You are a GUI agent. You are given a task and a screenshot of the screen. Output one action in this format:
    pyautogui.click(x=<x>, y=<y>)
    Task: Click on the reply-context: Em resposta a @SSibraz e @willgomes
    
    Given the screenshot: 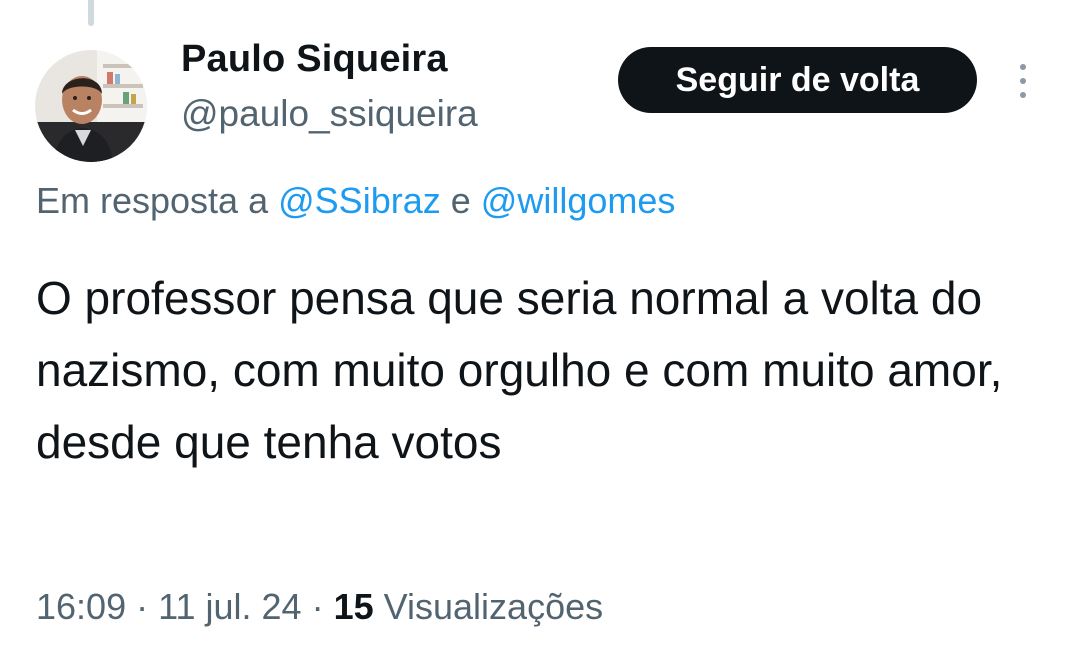 What is the action you would take?
    pyautogui.click(x=355, y=201)
    